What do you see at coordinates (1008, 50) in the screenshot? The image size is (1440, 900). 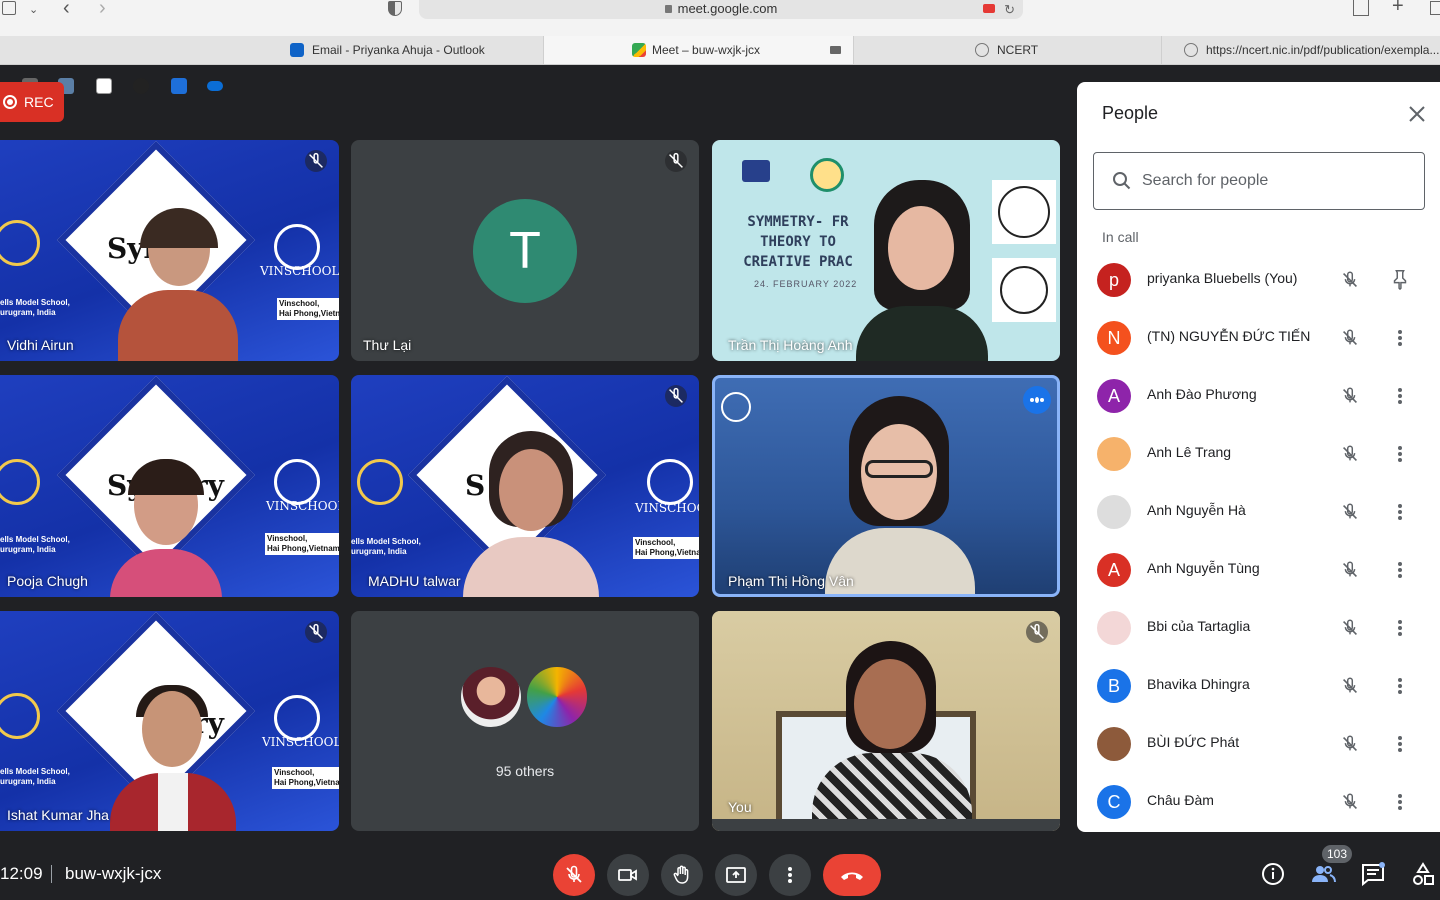 I see `tab-ncert: NCERT` at bounding box center [1008, 50].